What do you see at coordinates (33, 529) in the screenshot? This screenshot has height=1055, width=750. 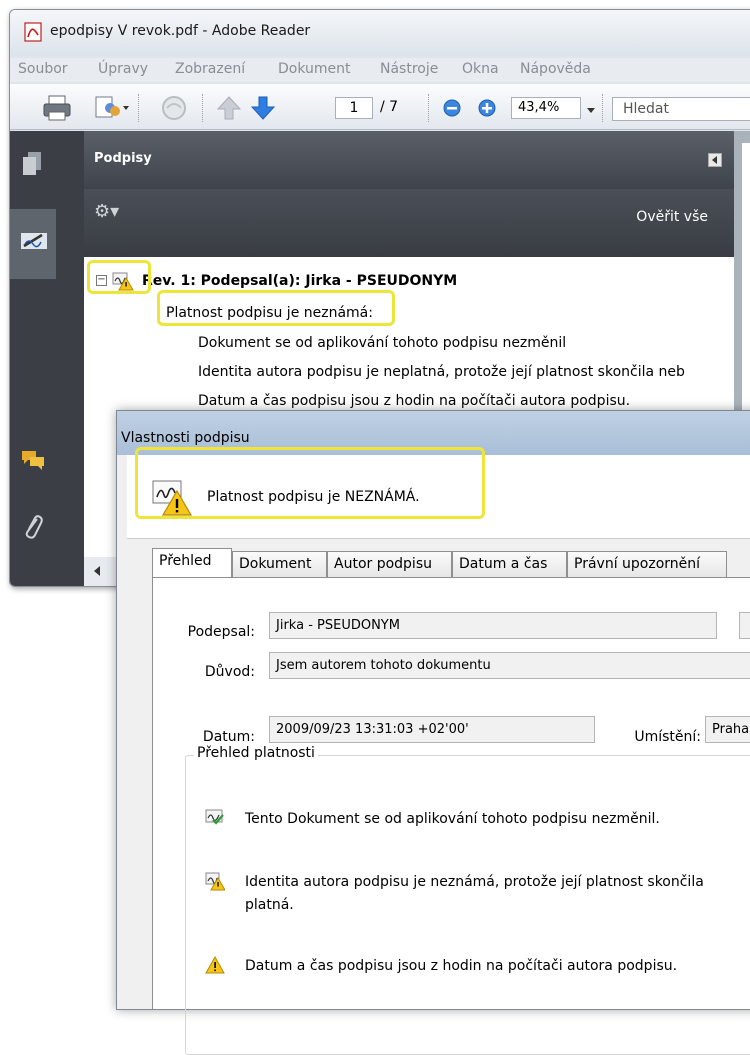 I see `attachments-paperclip-icon` at bounding box center [33, 529].